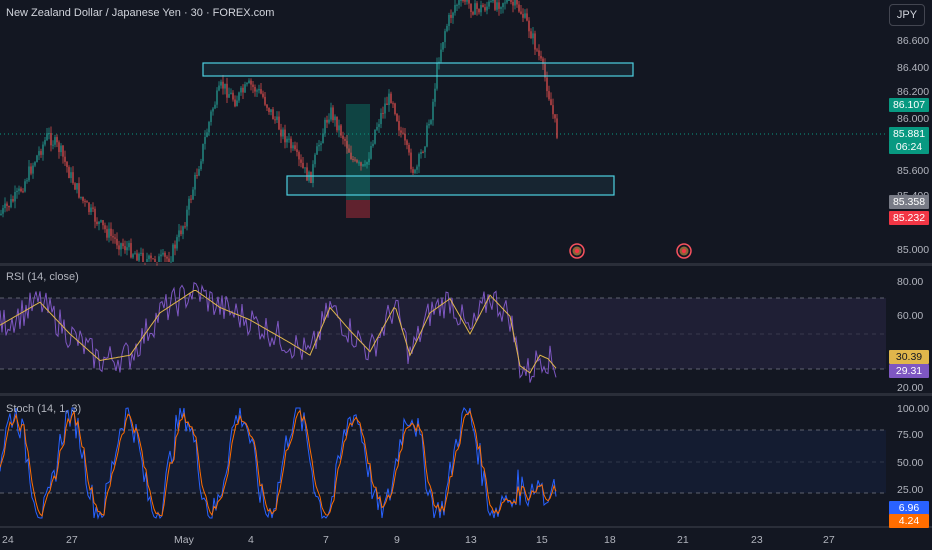 This screenshot has width=932, height=550. I want to click on stoch-band, so click(443, 461).